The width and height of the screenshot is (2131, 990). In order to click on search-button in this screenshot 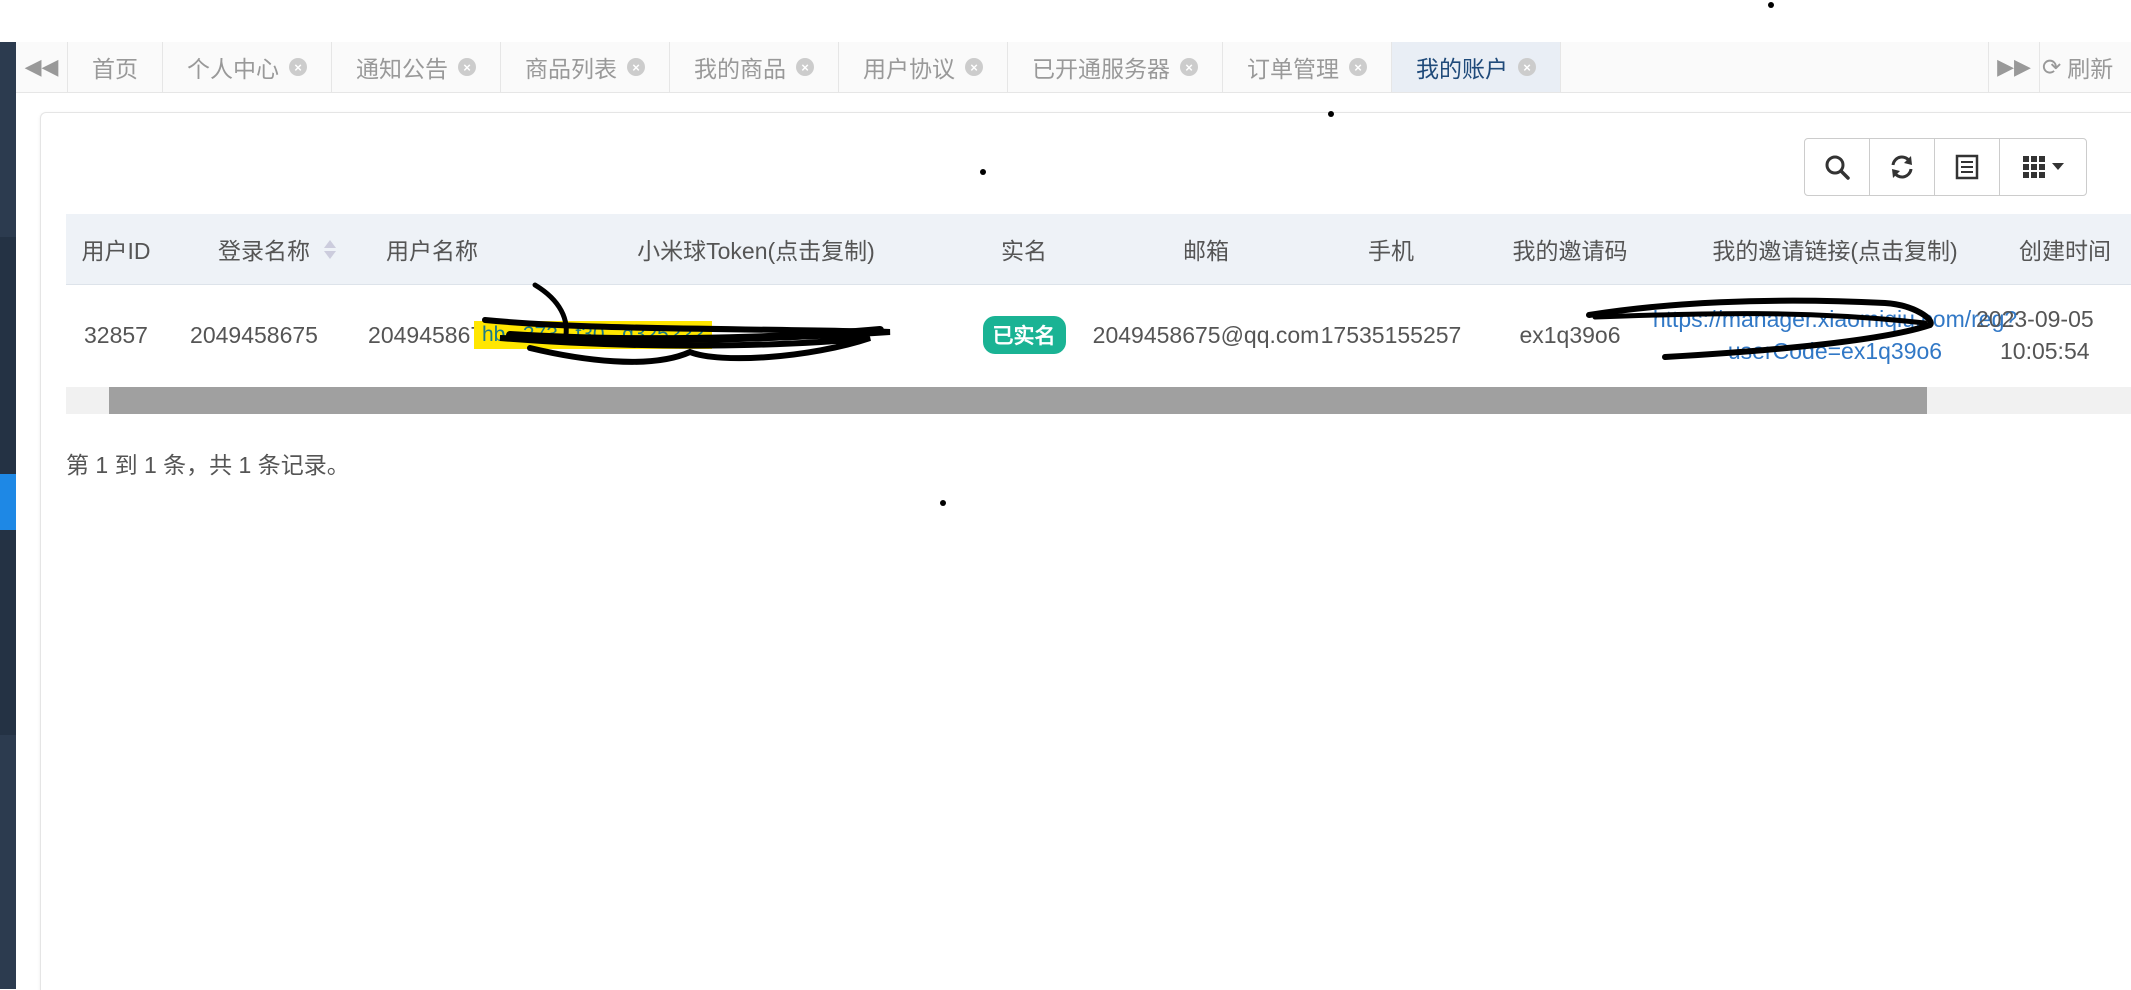, I will do `click(1837, 167)`.